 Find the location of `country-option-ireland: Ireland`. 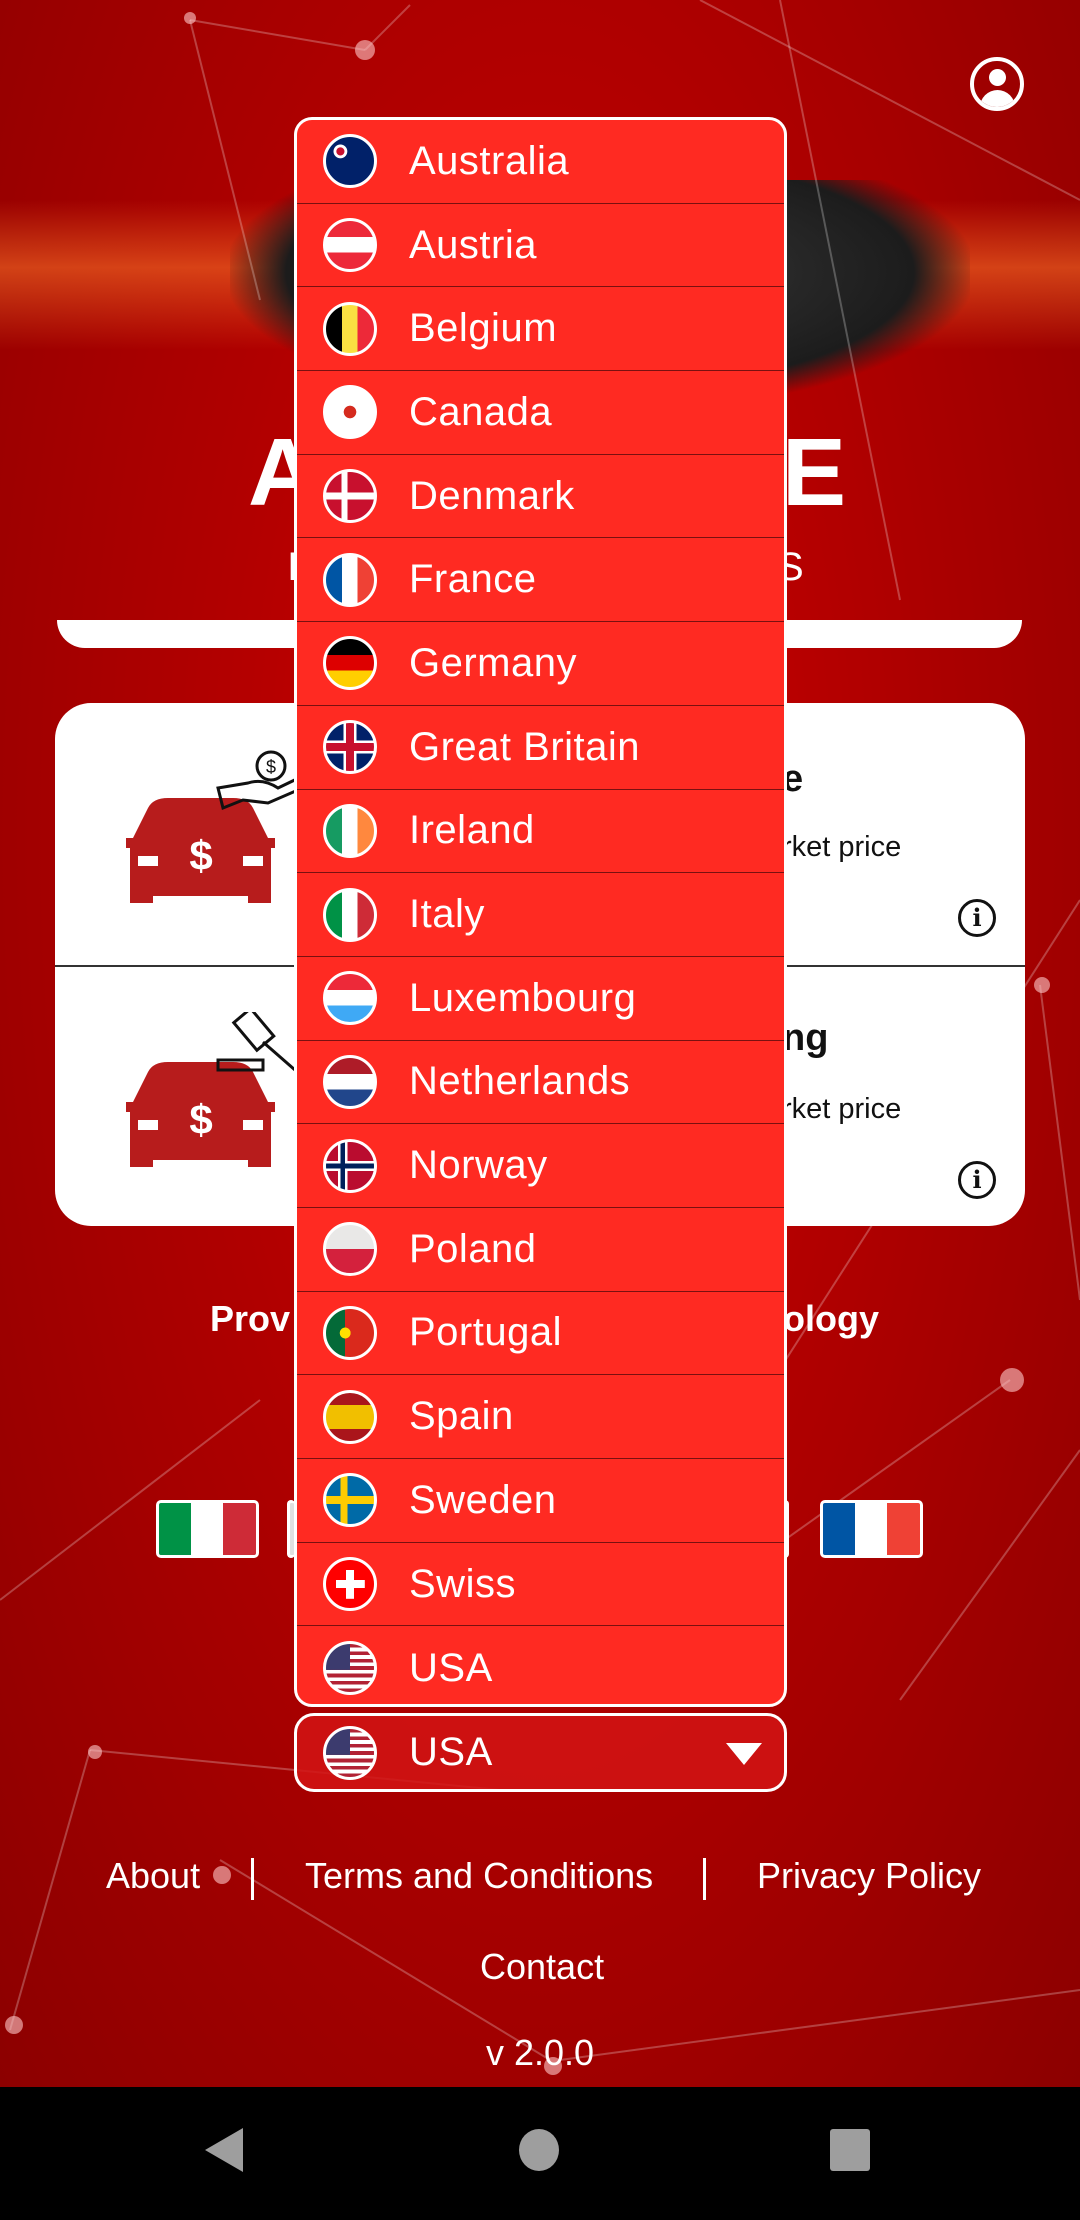

country-option-ireland: Ireland is located at coordinates (540, 832).